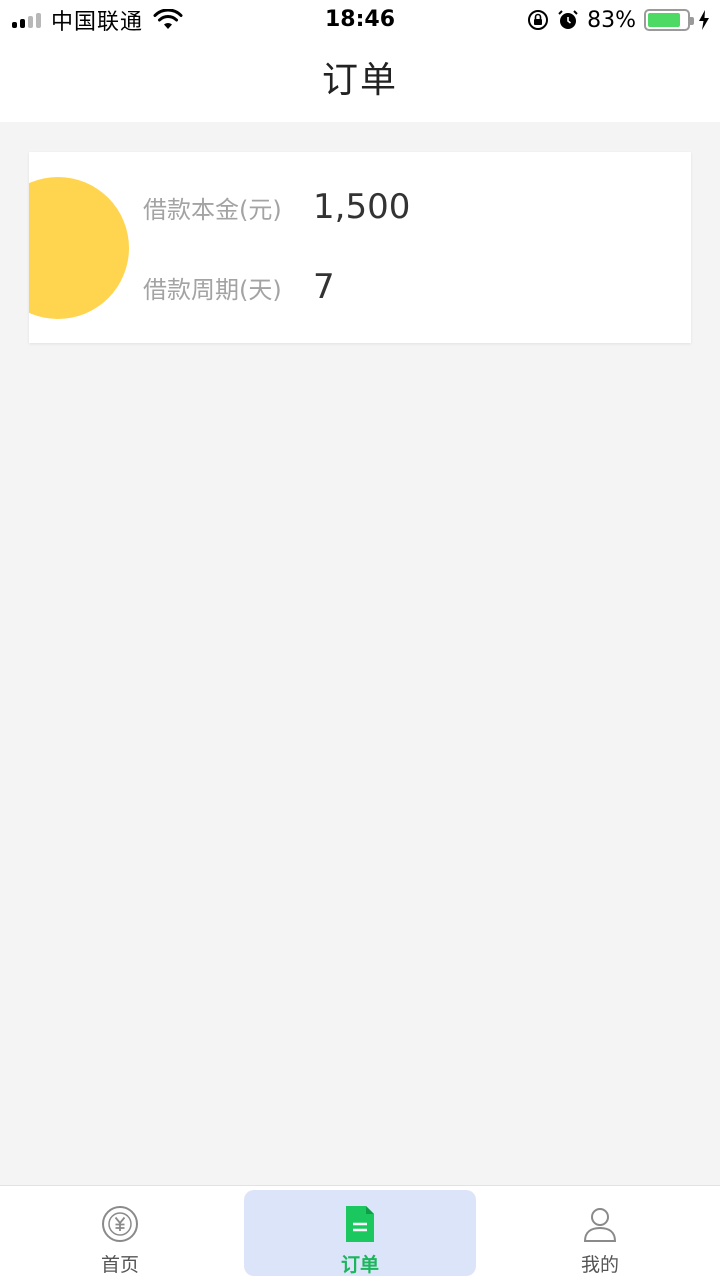  Describe the element at coordinates (119, 1265) in the screenshot. I see `tab-home-label: 首页` at that location.